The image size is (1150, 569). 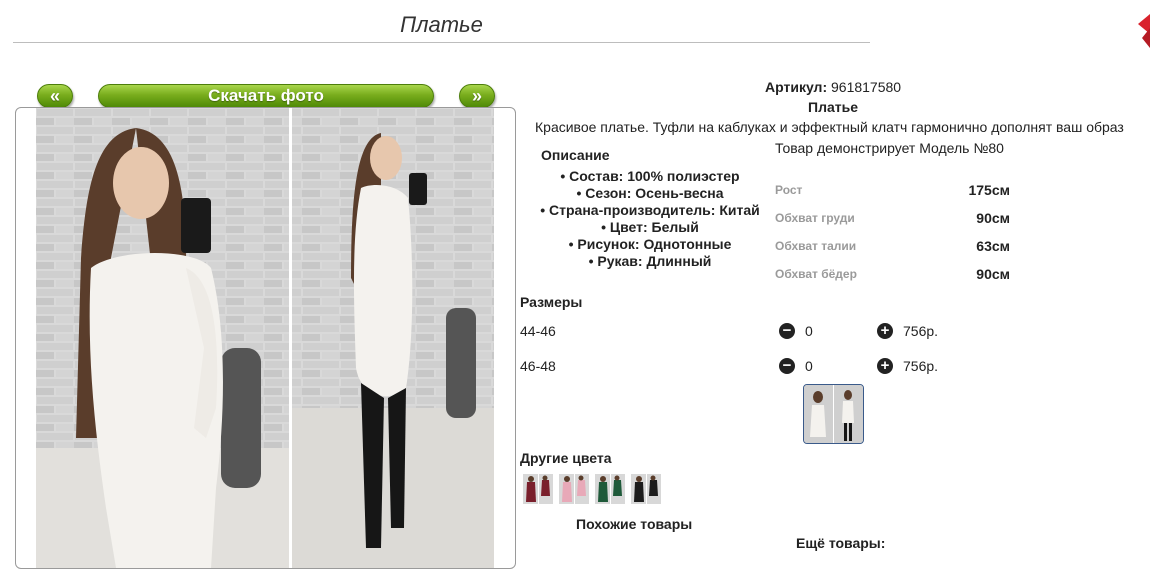 What do you see at coordinates (816, 274) in the screenshot?
I see `measurement-label-hips: Обхват бёдер` at bounding box center [816, 274].